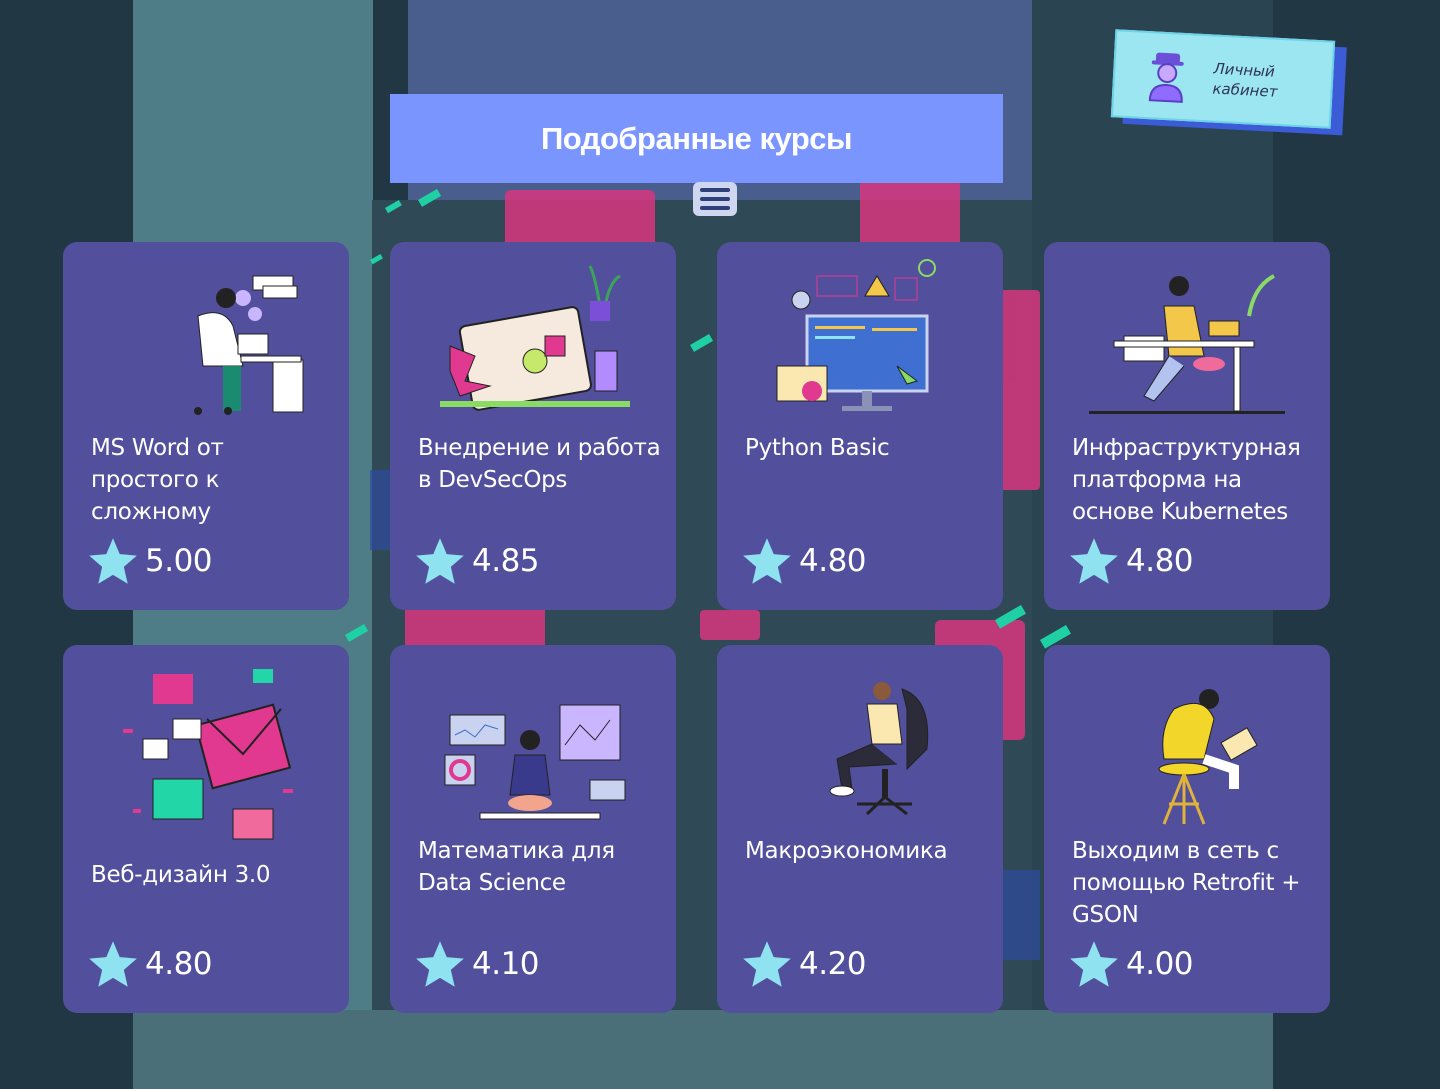 Image resolution: width=1440 pixels, height=1089 pixels. Describe the element at coordinates (1186, 883) in the screenshot. I see `course-title: Выходим в сеть с помощью Retrofit + GSON` at that location.